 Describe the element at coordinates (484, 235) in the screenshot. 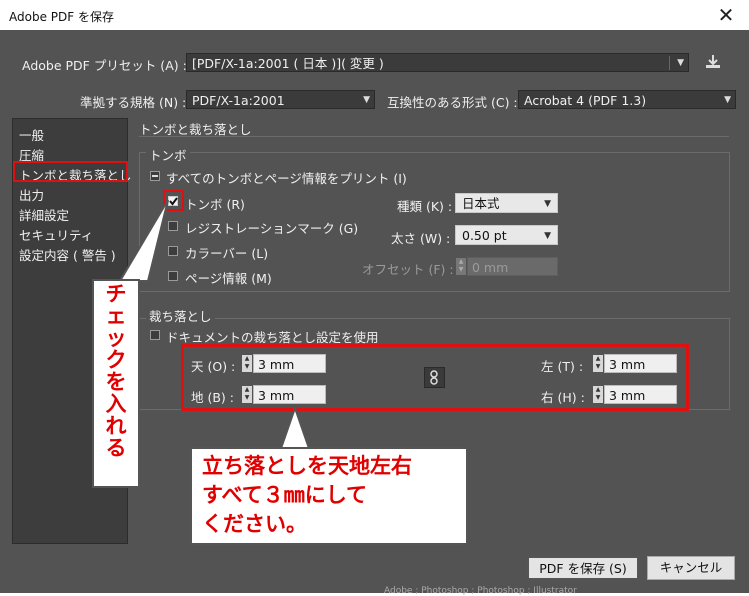

I see `weight-value: 0.50 pt` at that location.